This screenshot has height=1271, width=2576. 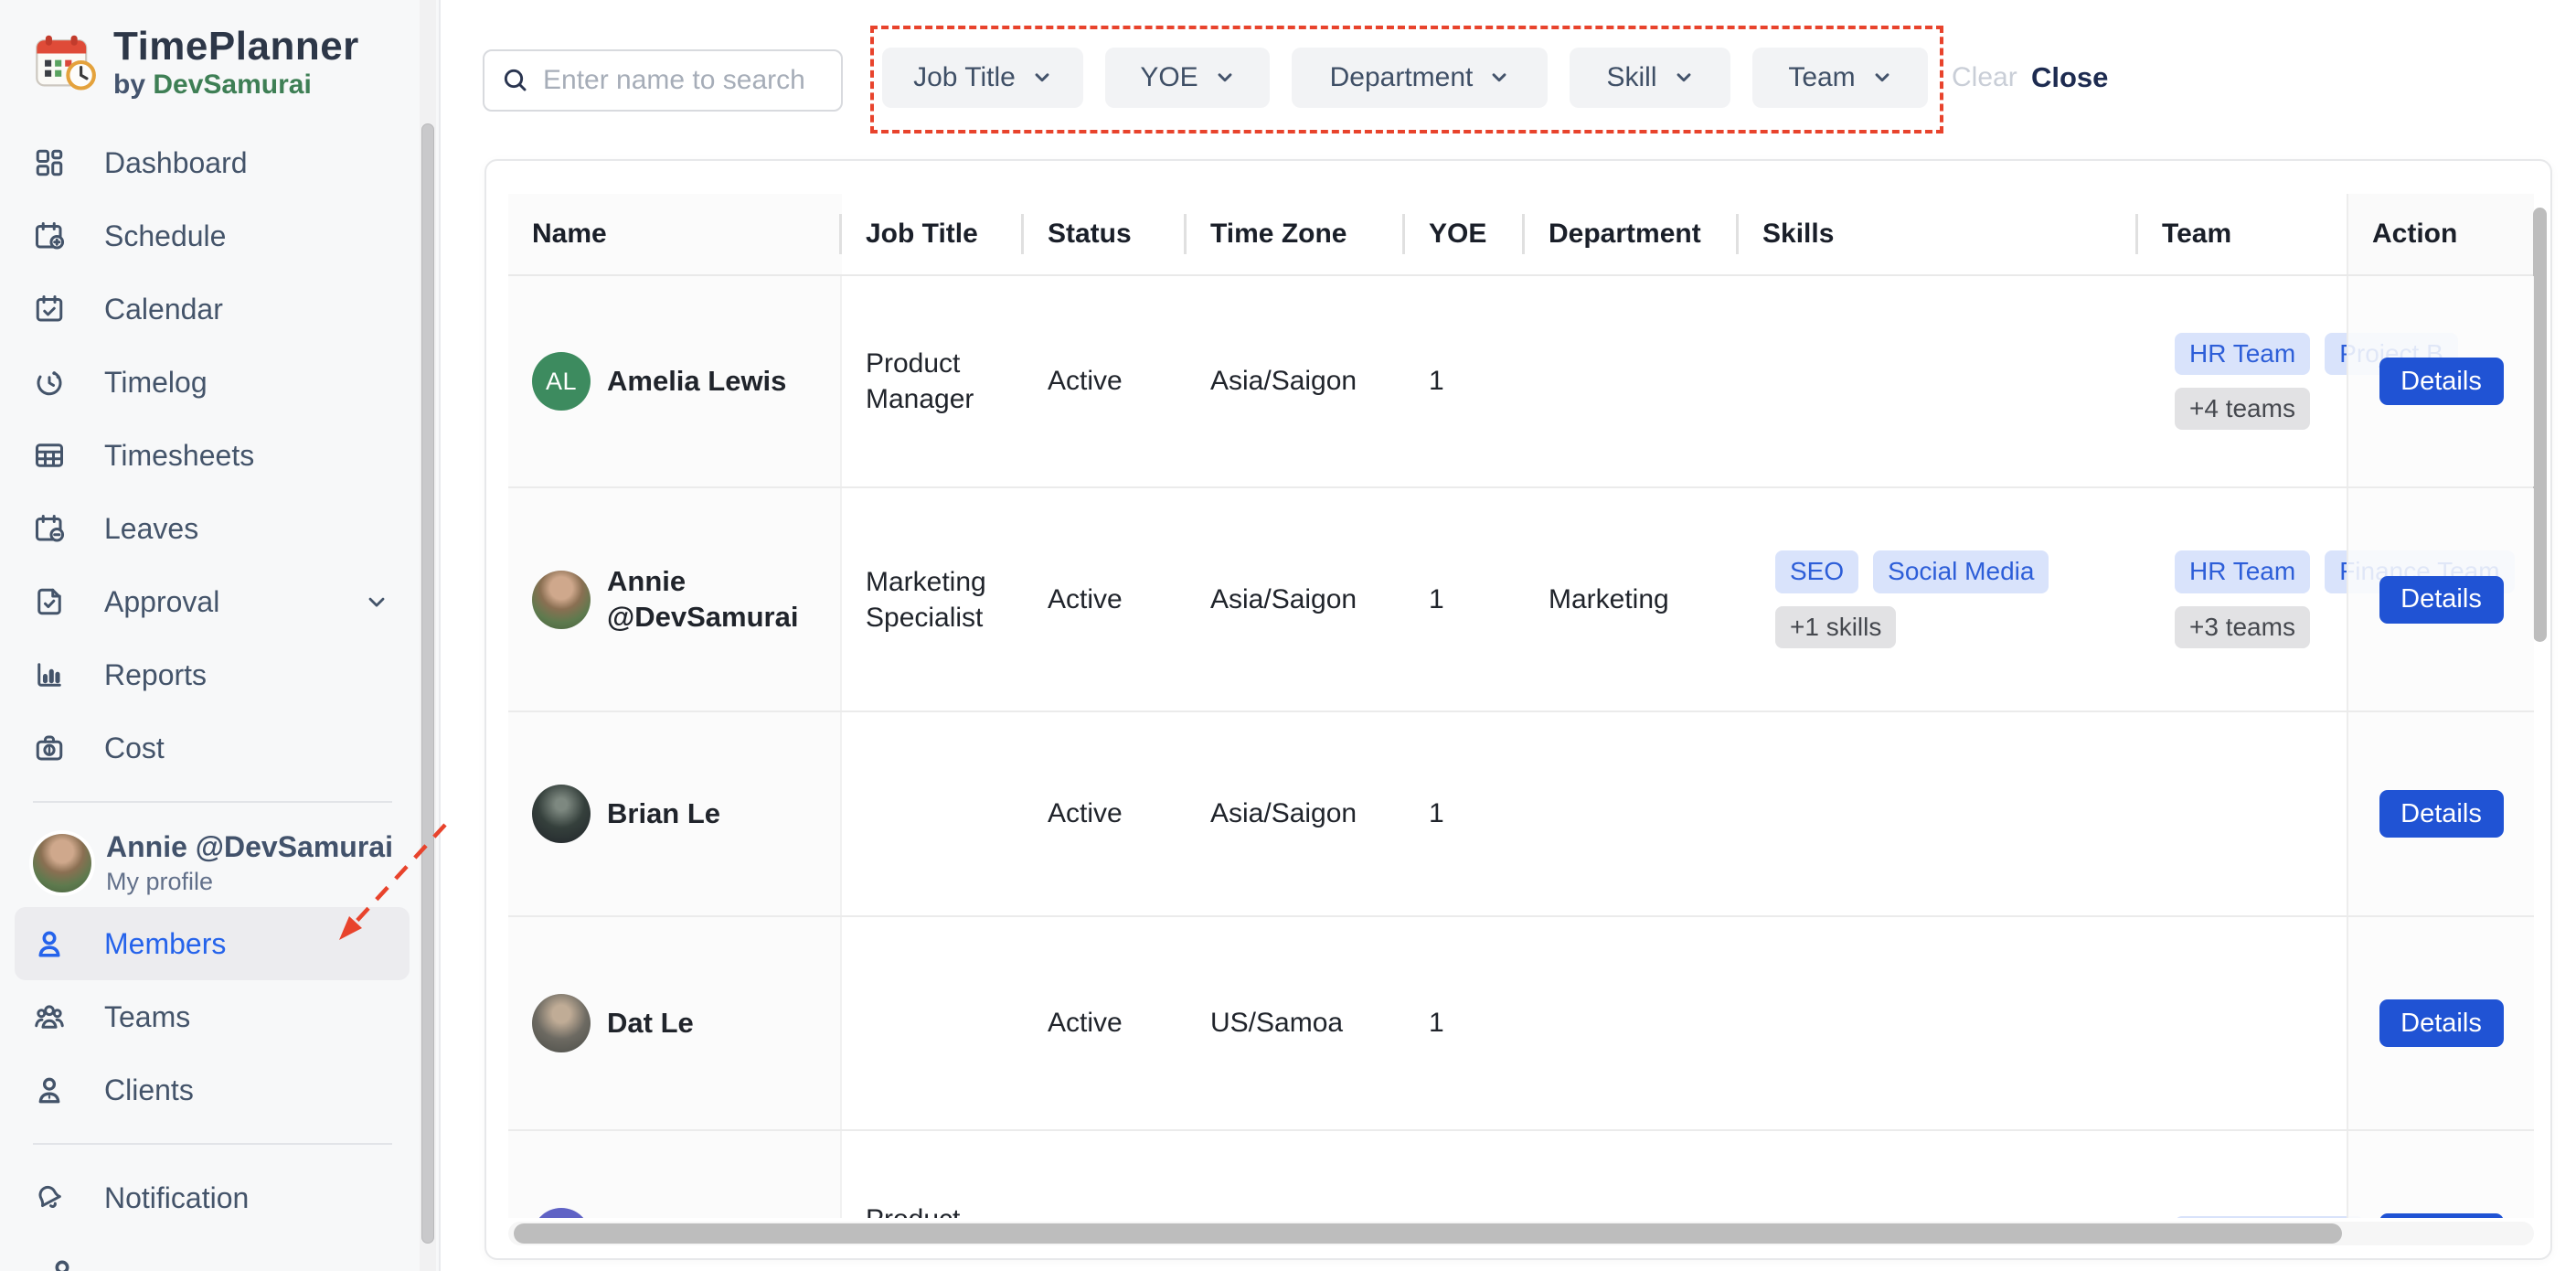 I want to click on filter-yoe: YOE, so click(x=1187, y=78).